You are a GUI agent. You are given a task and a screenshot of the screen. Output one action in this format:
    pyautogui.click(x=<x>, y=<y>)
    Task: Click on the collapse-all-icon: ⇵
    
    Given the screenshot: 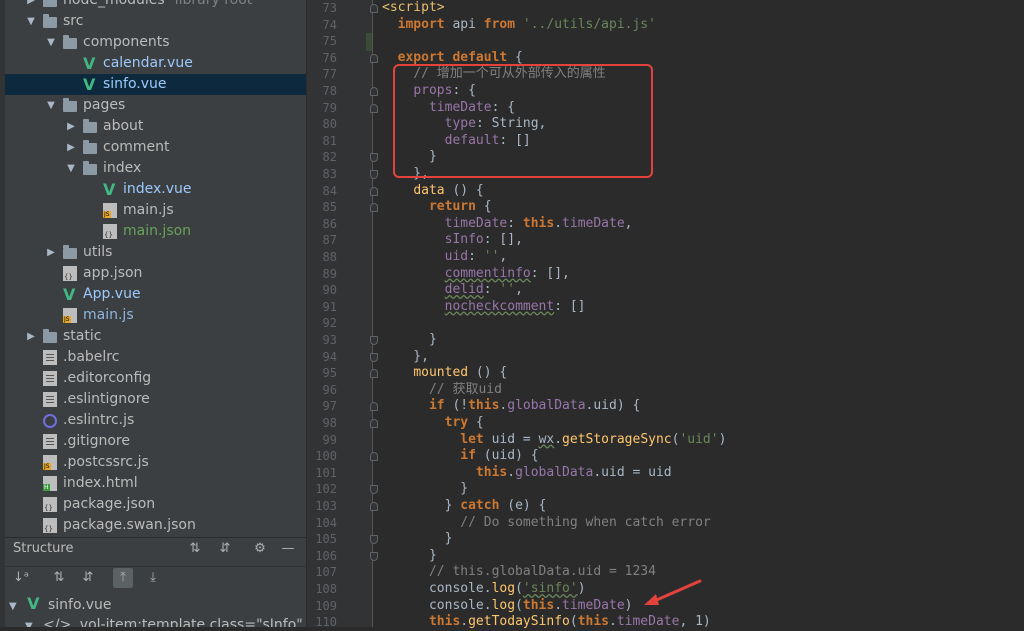 What is the action you would take?
    pyautogui.click(x=225, y=549)
    